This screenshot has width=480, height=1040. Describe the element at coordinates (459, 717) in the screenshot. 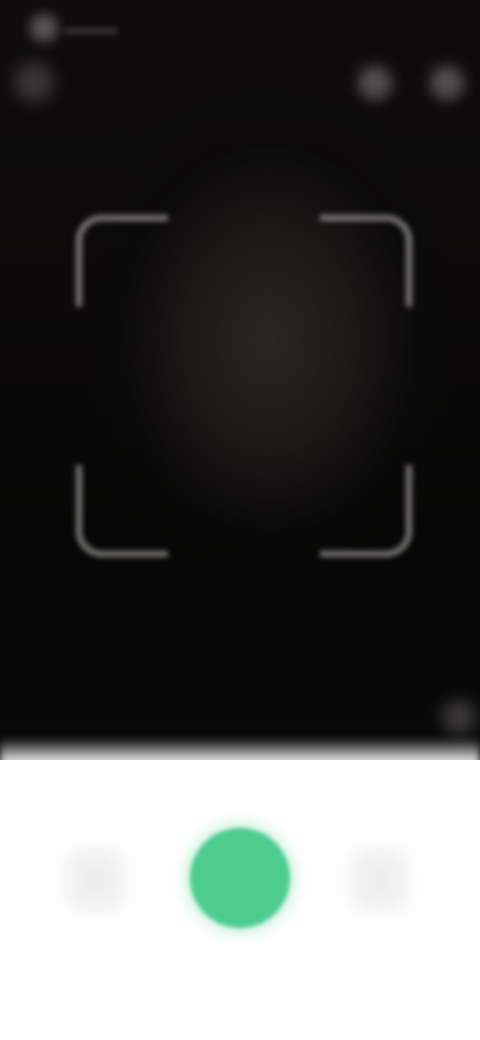

I see `zoom-icon` at that location.